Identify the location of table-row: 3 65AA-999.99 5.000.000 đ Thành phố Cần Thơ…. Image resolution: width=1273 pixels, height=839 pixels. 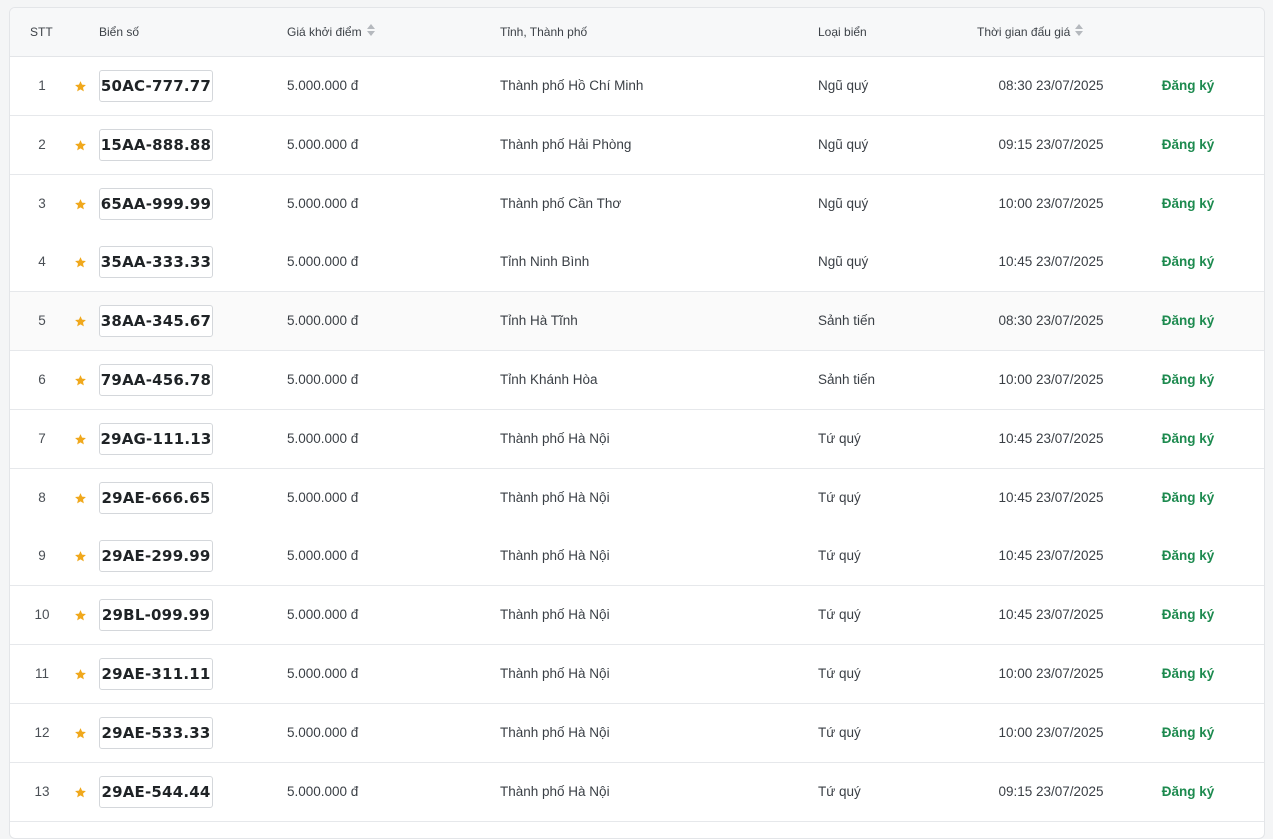
(637, 204).